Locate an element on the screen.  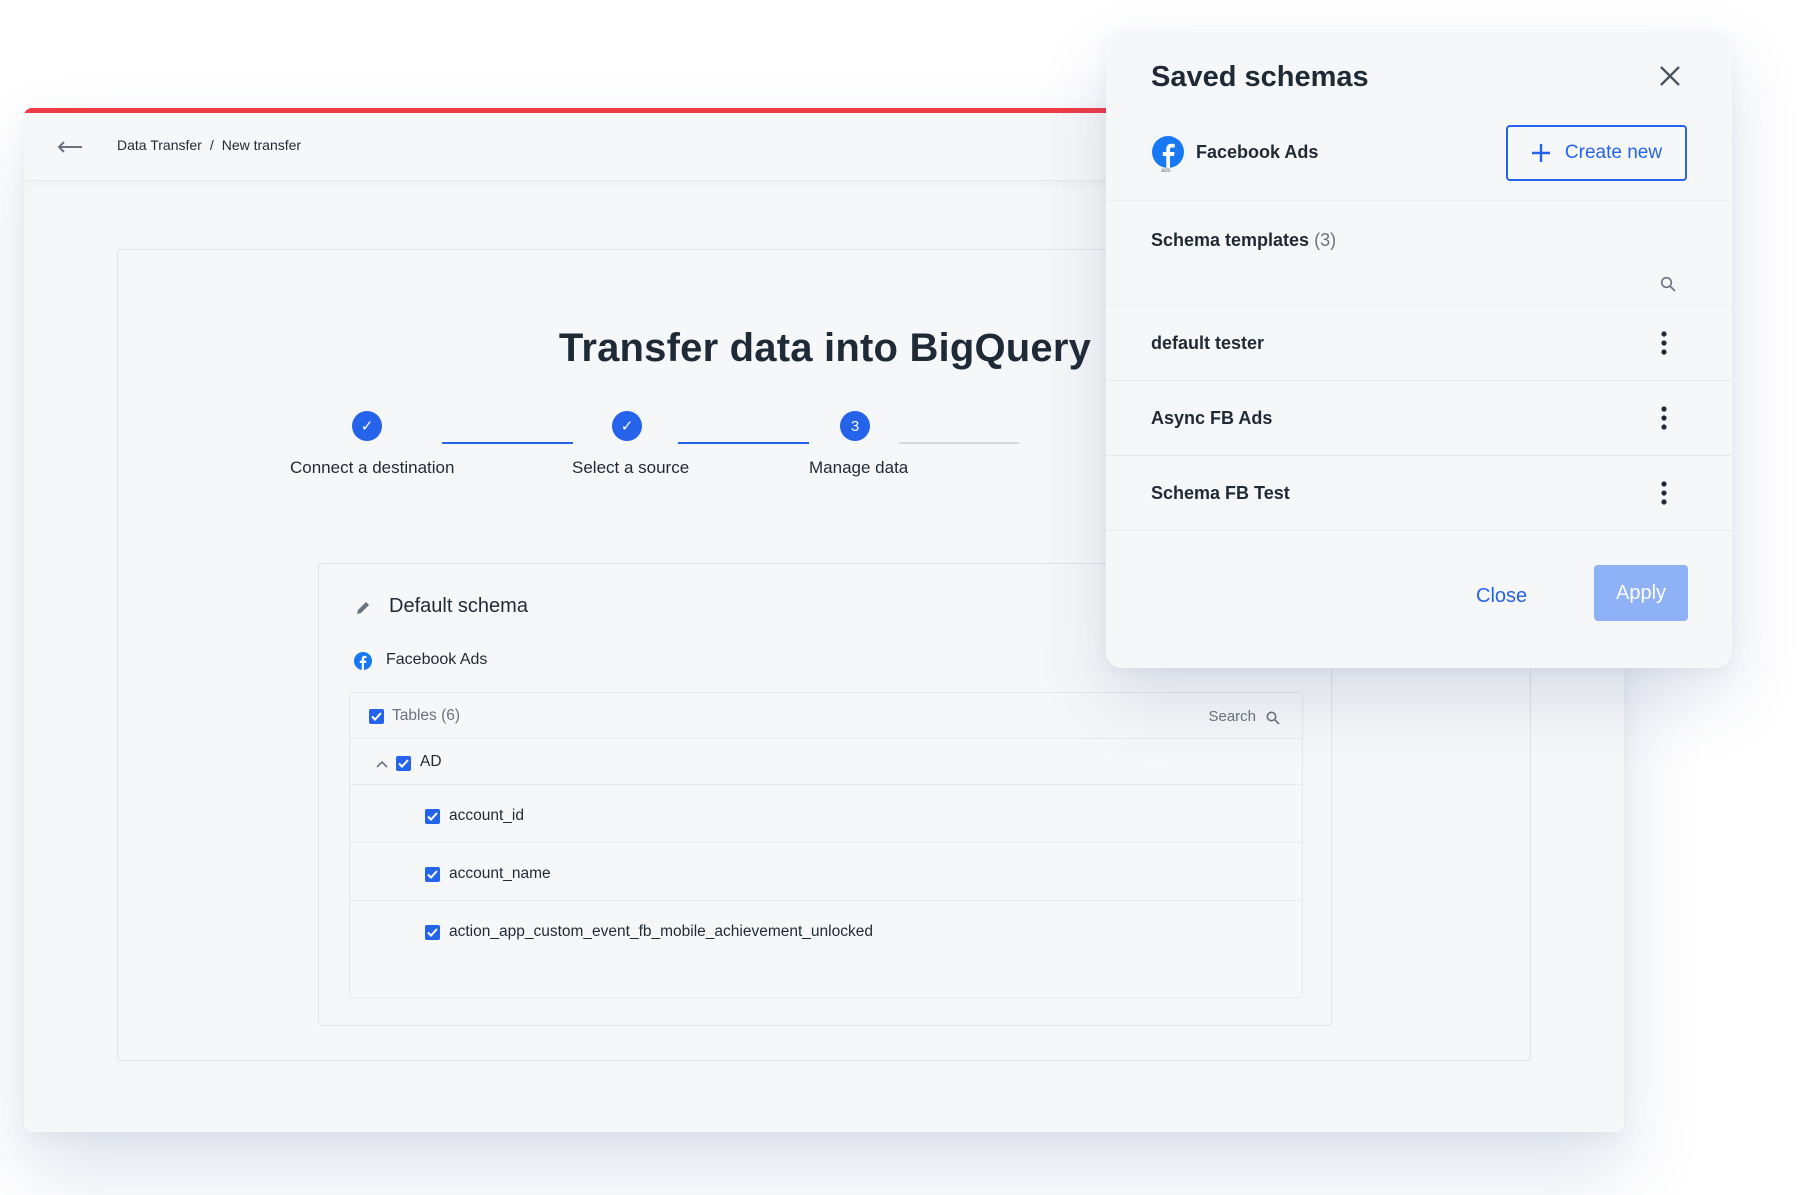
schema-source-name: Facebook Ads is located at coordinates (437, 659).